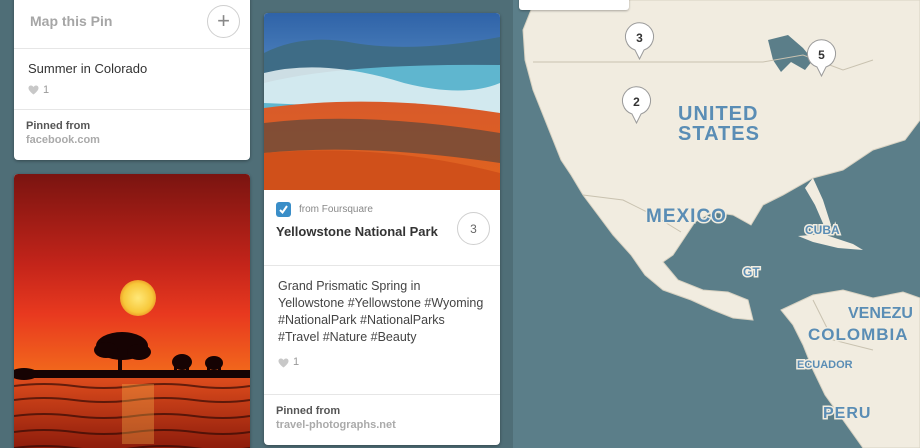 The width and height of the screenshot is (920, 448). What do you see at coordinates (71, 21) in the screenshot?
I see `map-this-pin-label: Map this Pin` at bounding box center [71, 21].